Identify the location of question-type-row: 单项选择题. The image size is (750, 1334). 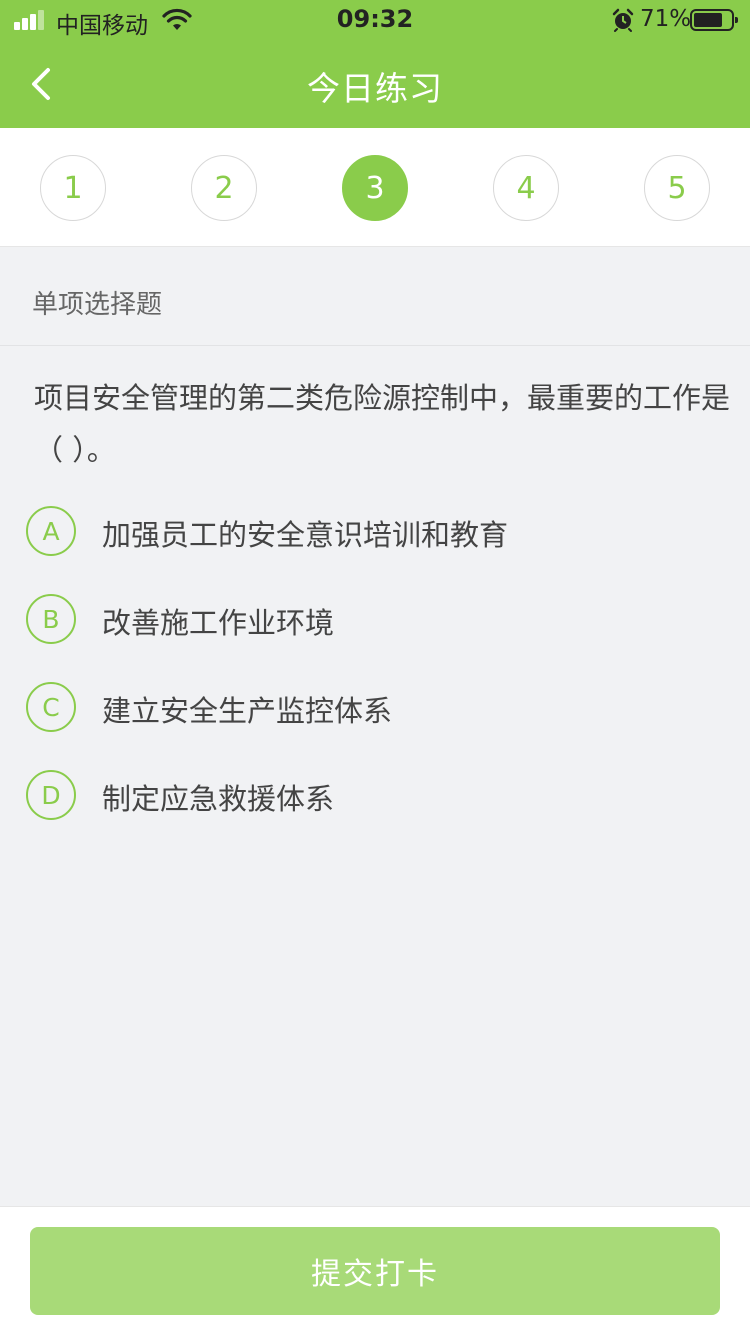
(375, 297).